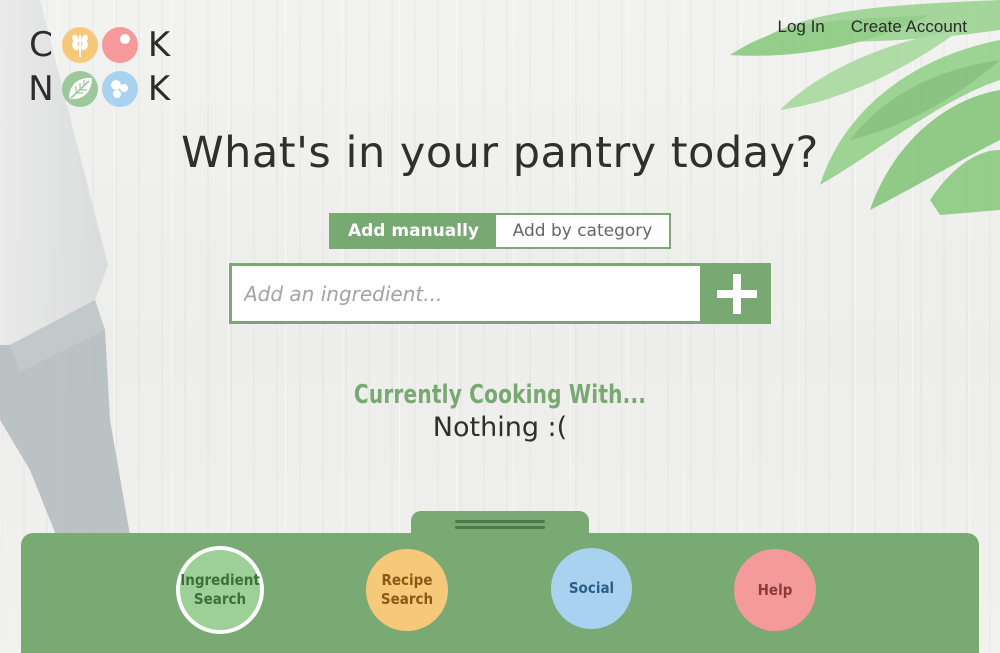  I want to click on add-ingredient-button, so click(737, 293).